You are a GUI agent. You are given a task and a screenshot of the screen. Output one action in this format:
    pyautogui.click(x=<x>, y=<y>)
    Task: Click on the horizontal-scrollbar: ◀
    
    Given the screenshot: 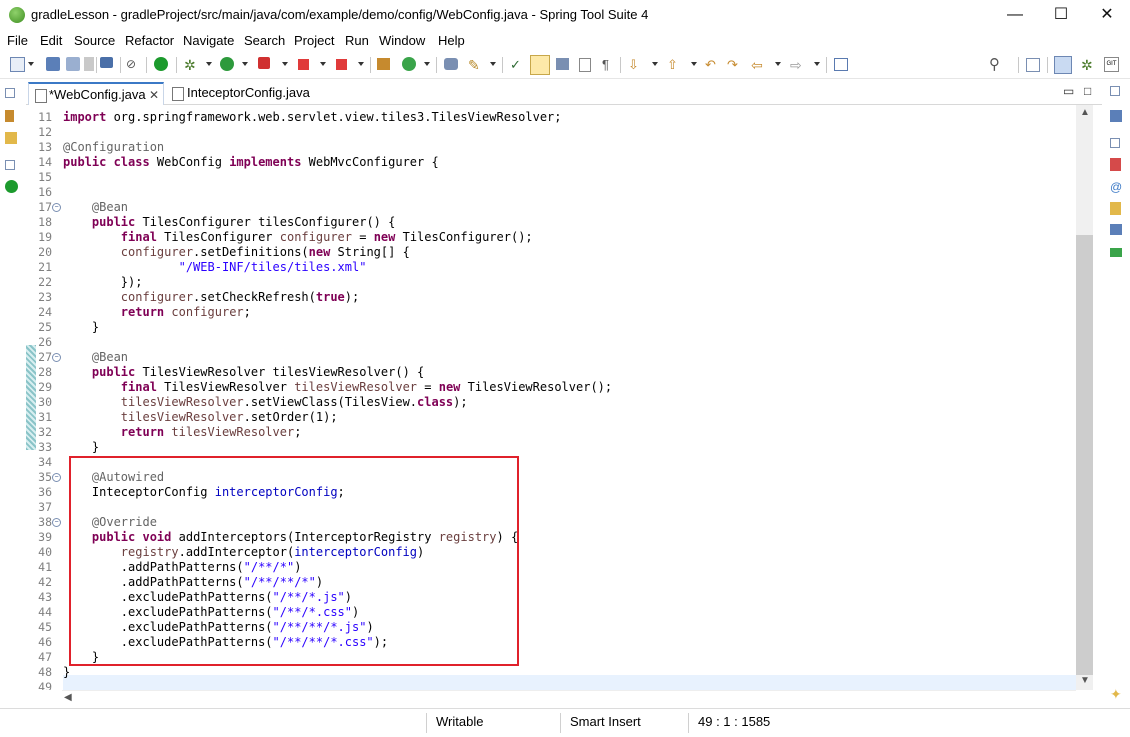 What is the action you would take?
    pyautogui.click(x=569, y=699)
    